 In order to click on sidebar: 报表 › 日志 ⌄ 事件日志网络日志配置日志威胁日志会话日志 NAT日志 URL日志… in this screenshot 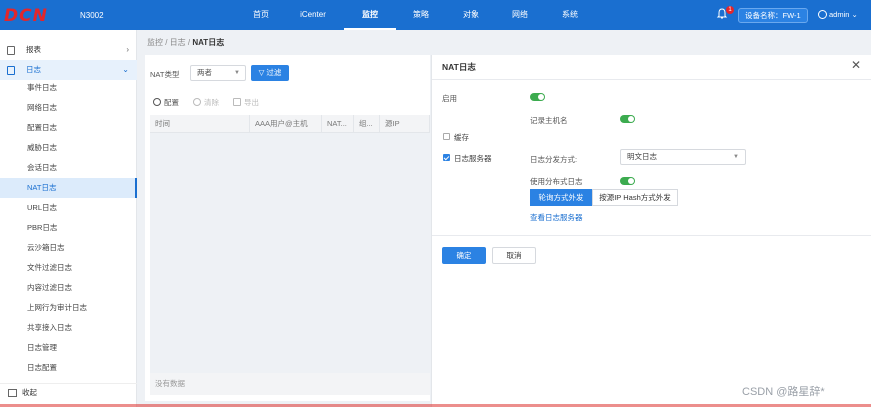, I will do `click(68, 218)`.